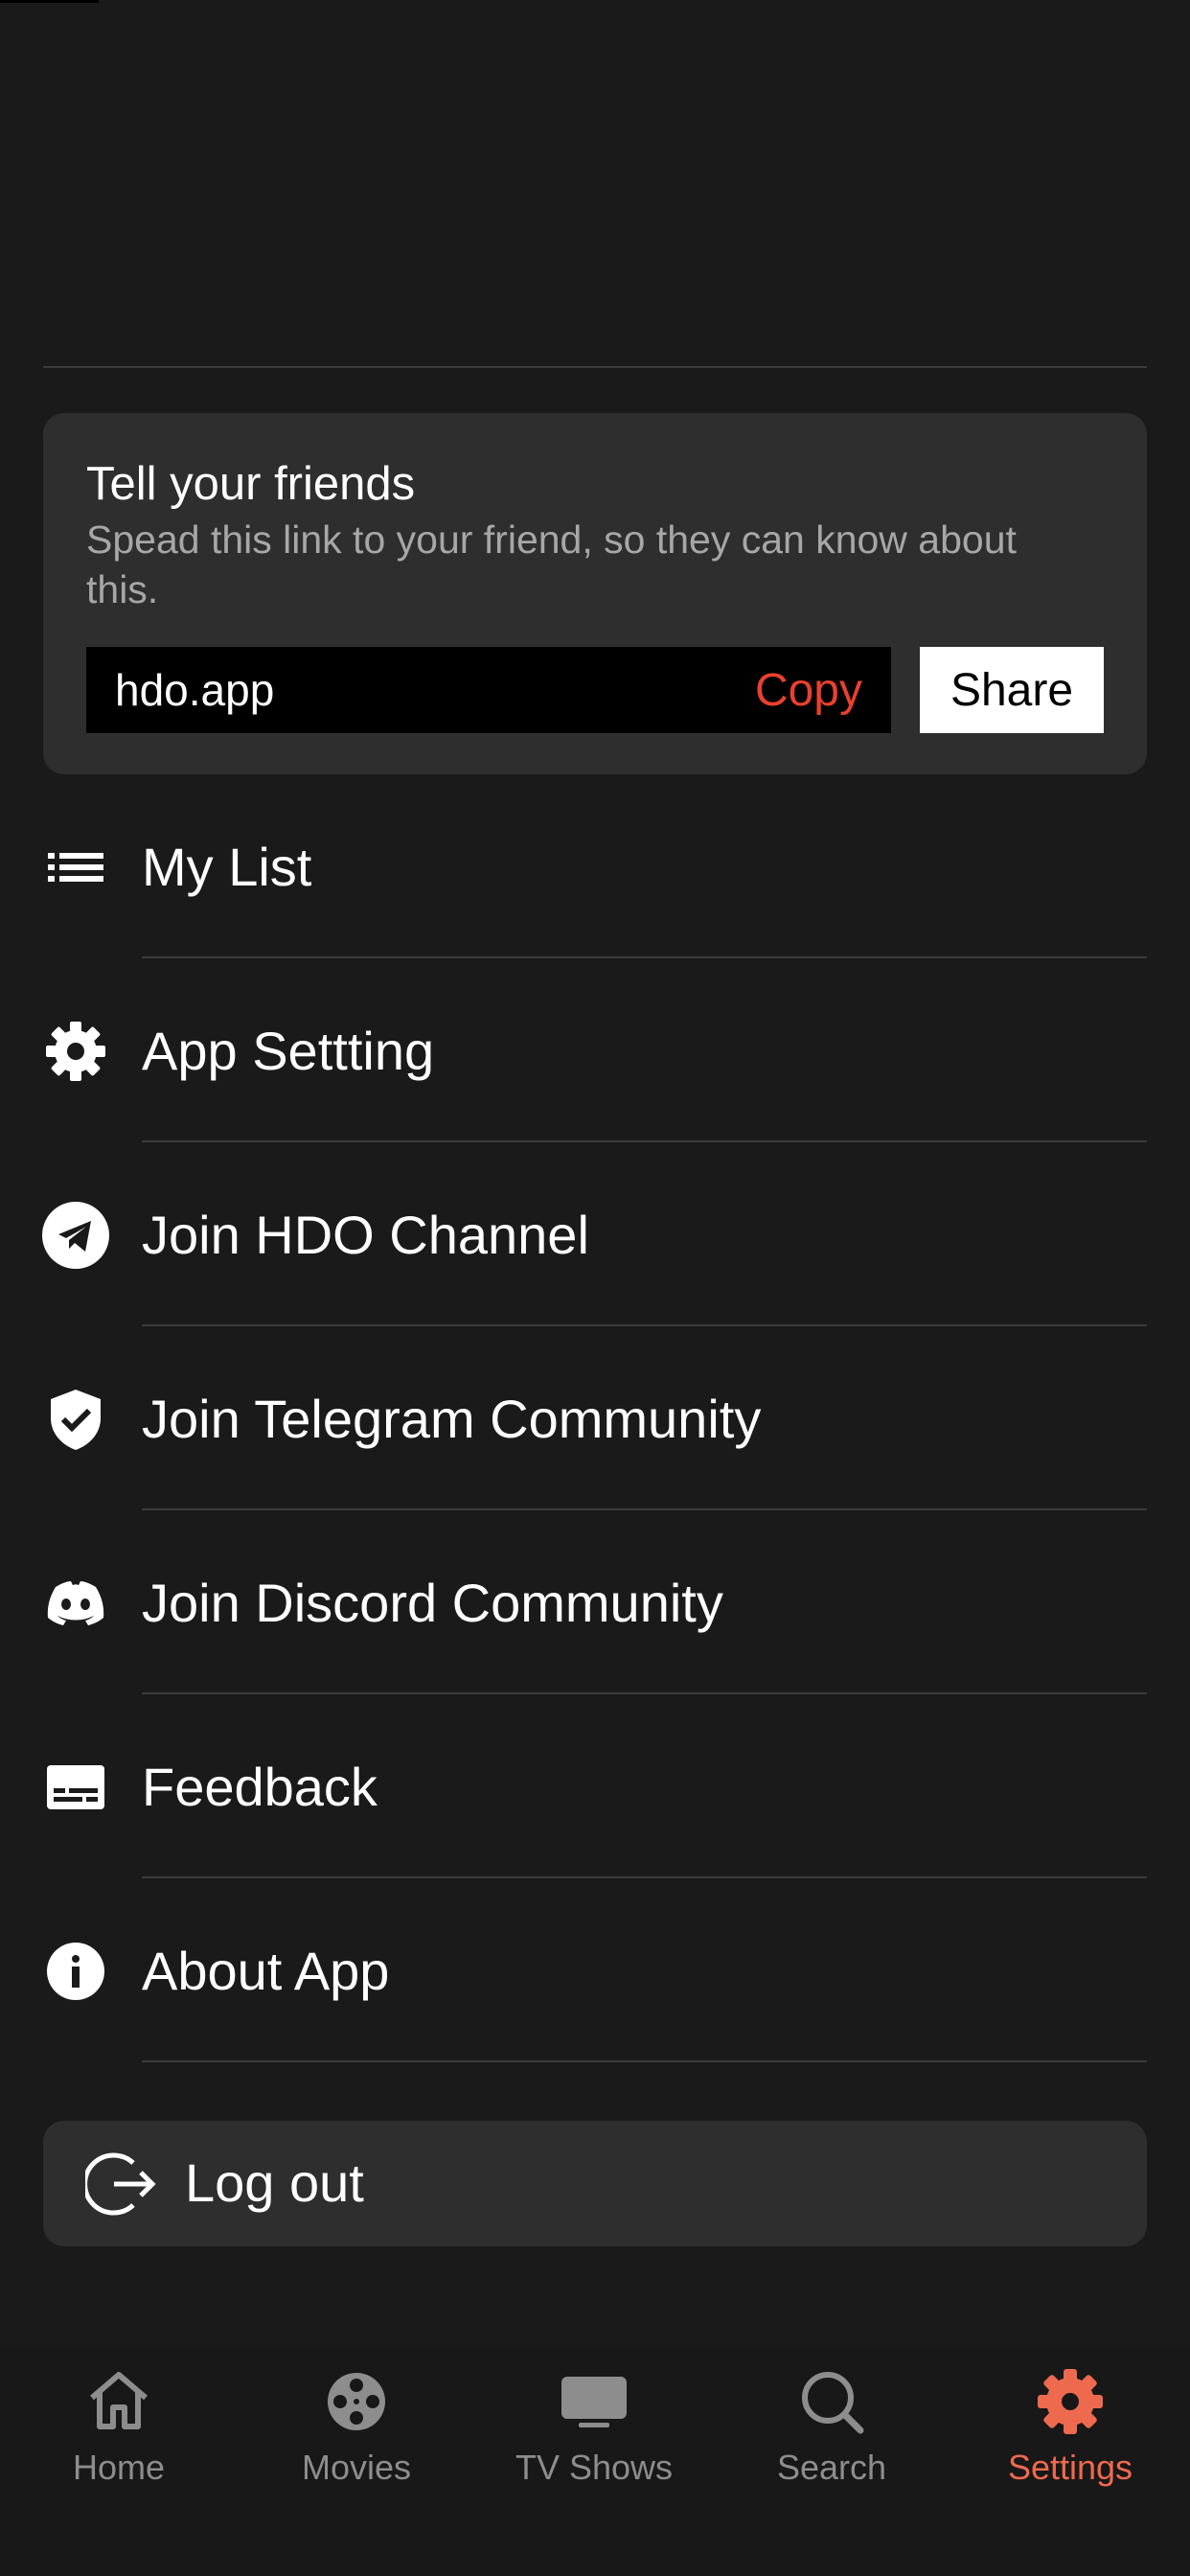  What do you see at coordinates (645, 2061) in the screenshot?
I see `divider` at bounding box center [645, 2061].